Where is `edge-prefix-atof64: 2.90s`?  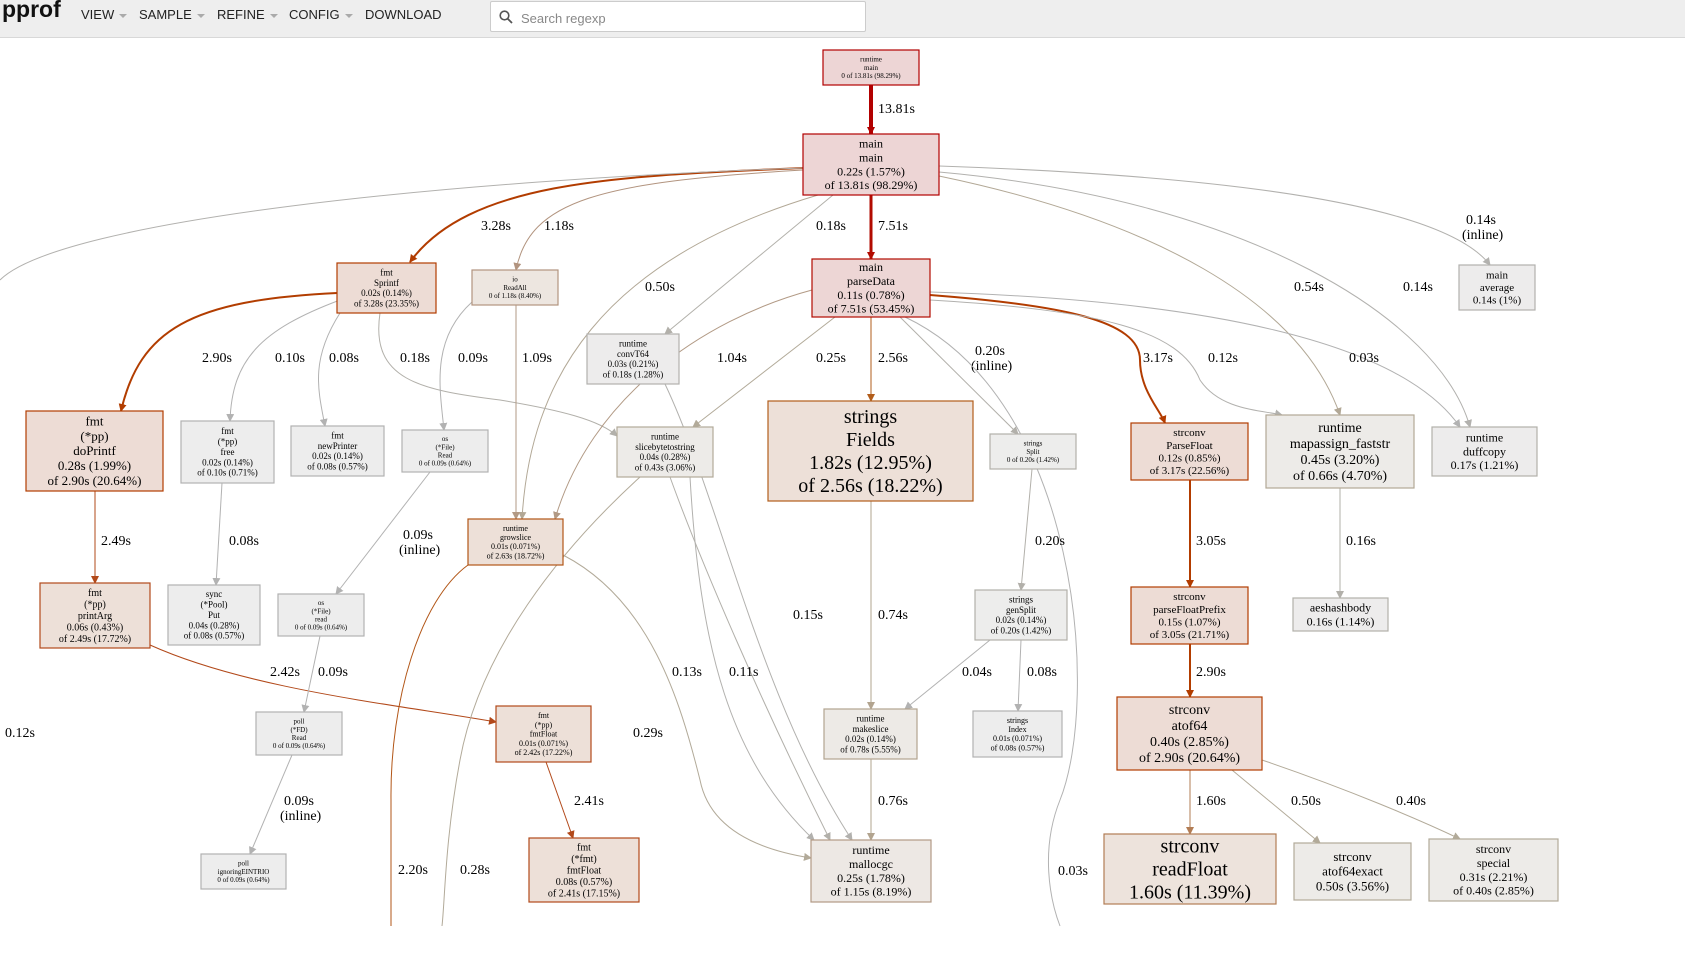 edge-prefix-atof64: 2.90s is located at coordinates (1206, 671).